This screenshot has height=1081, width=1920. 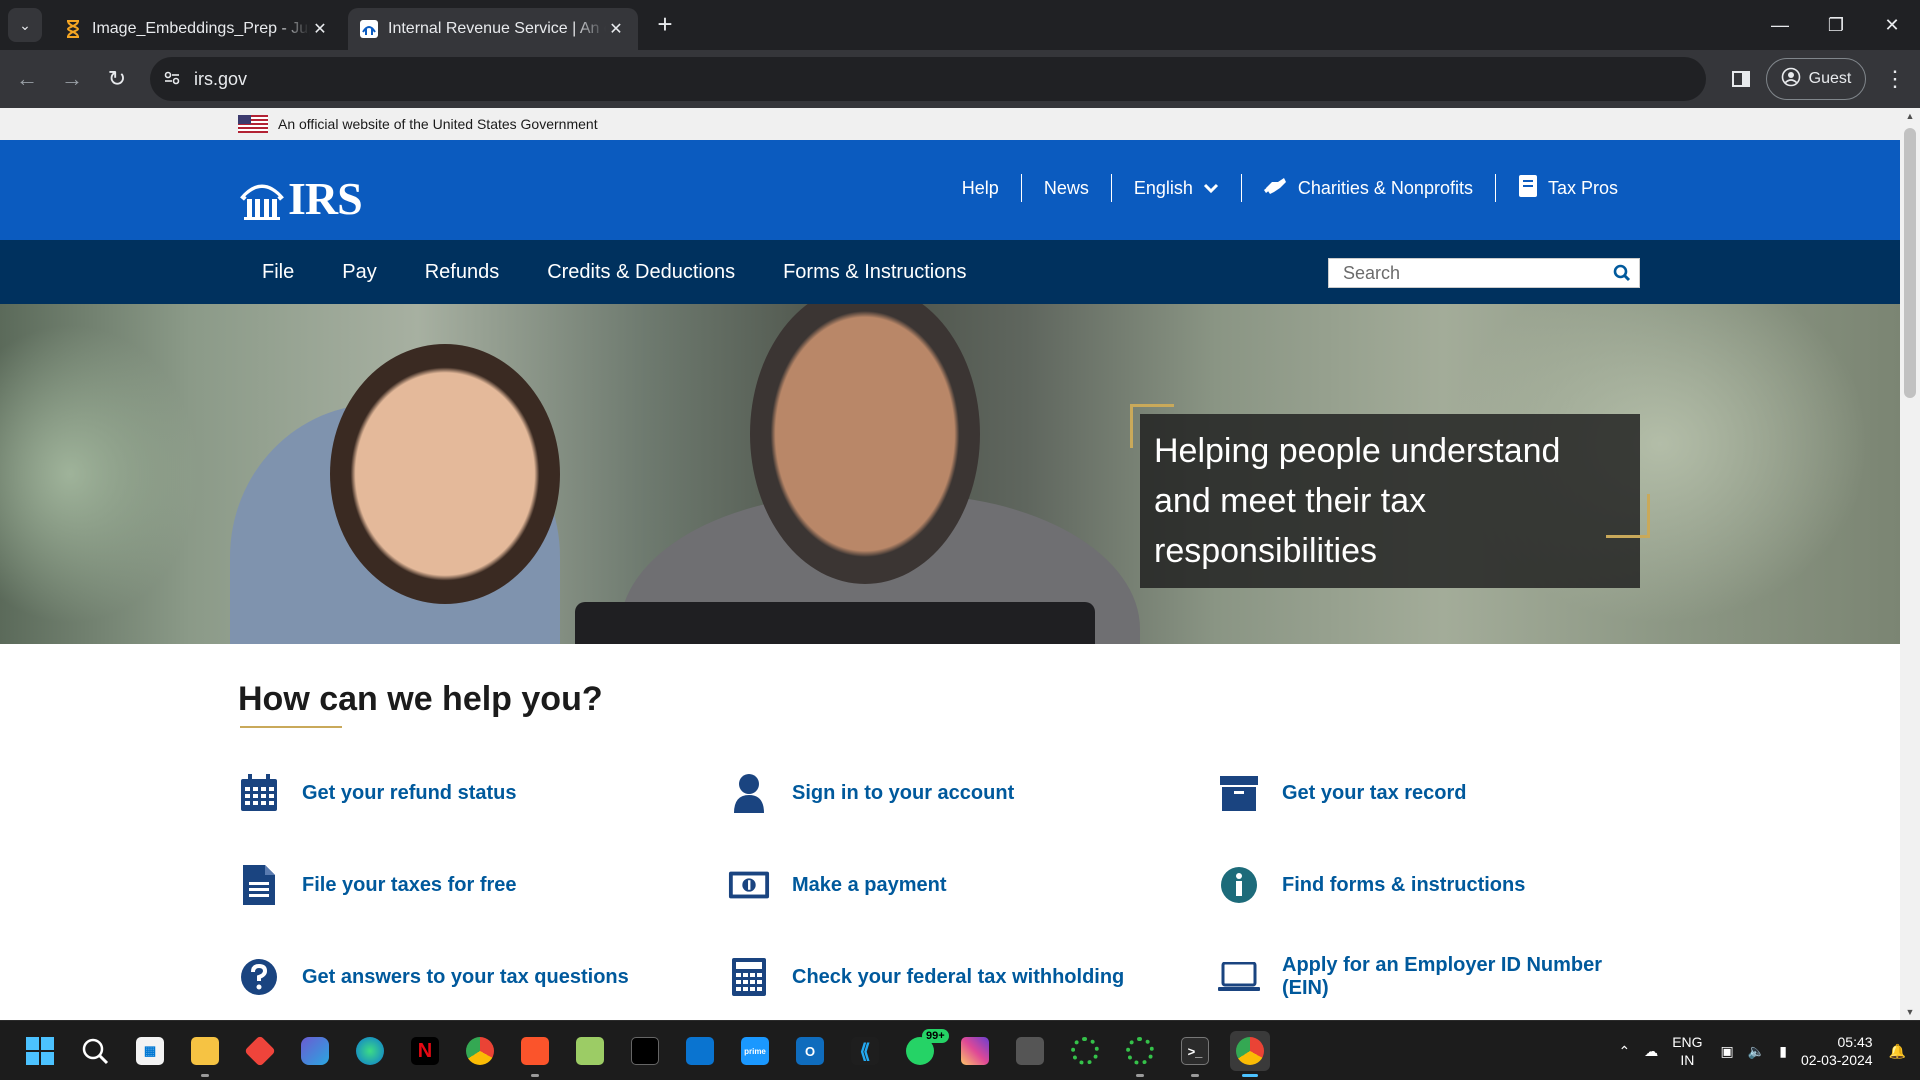 I want to click on battery-icon: ▮, so click(x=1783, y=1051).